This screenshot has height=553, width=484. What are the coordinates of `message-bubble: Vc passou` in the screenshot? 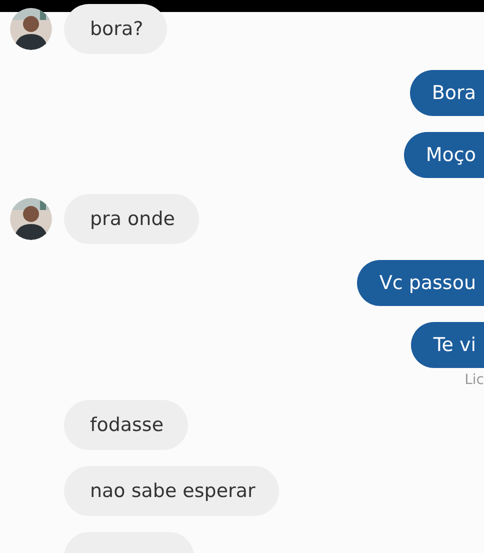 It's located at (420, 283).